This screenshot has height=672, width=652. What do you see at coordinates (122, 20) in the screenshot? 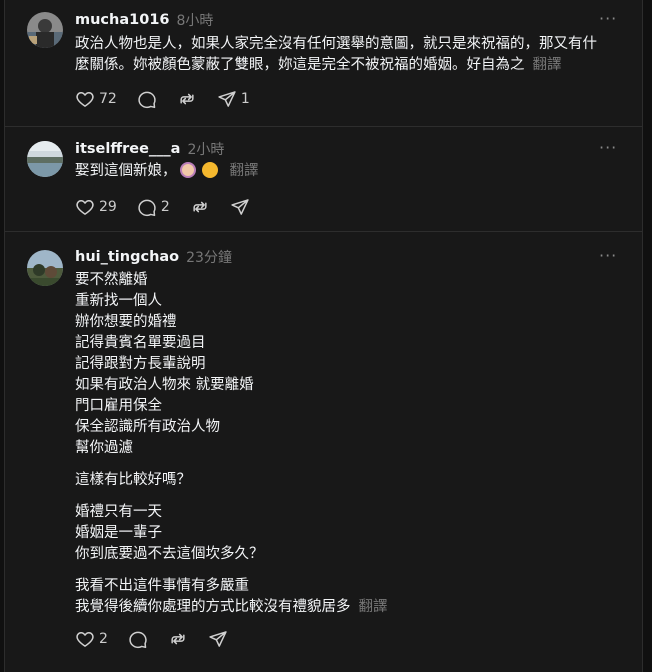
I see `username: mucha1016` at bounding box center [122, 20].